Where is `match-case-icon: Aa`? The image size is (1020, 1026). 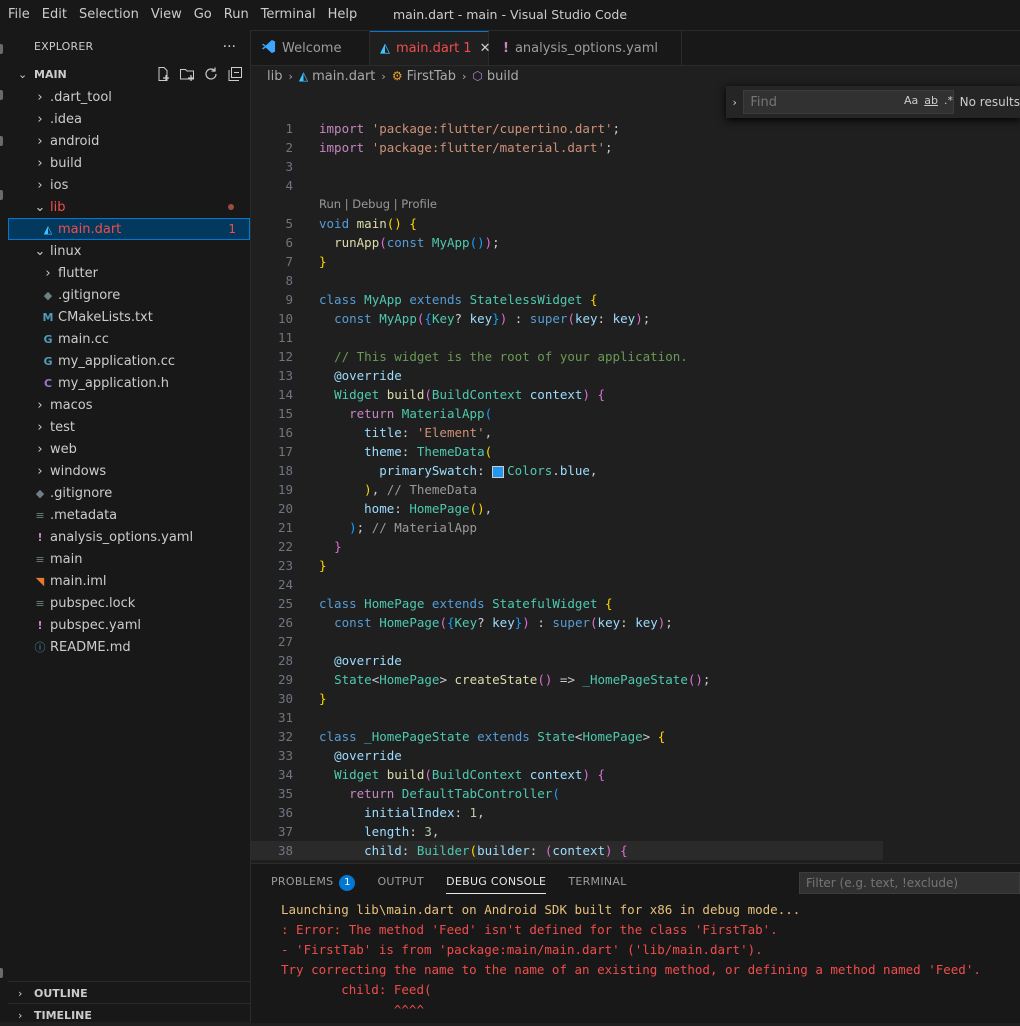 match-case-icon: Aa is located at coordinates (911, 100).